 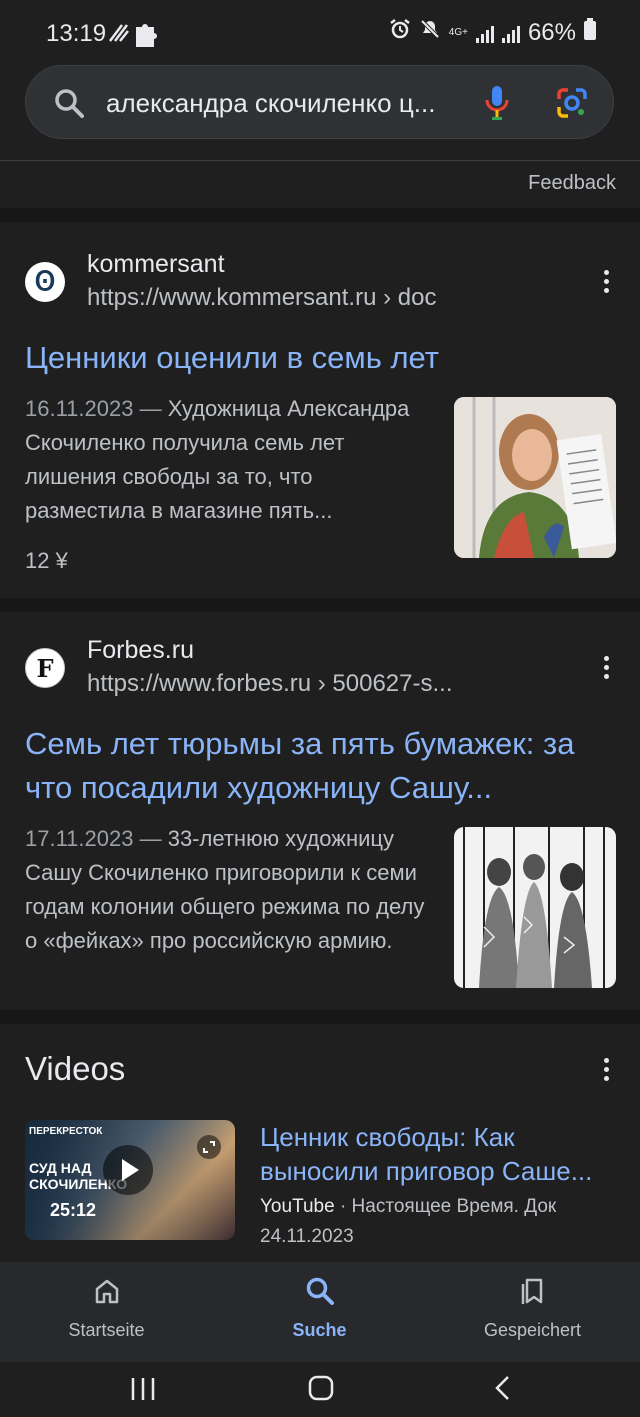 I want to click on status-time: 13:19, so click(x=76, y=33).